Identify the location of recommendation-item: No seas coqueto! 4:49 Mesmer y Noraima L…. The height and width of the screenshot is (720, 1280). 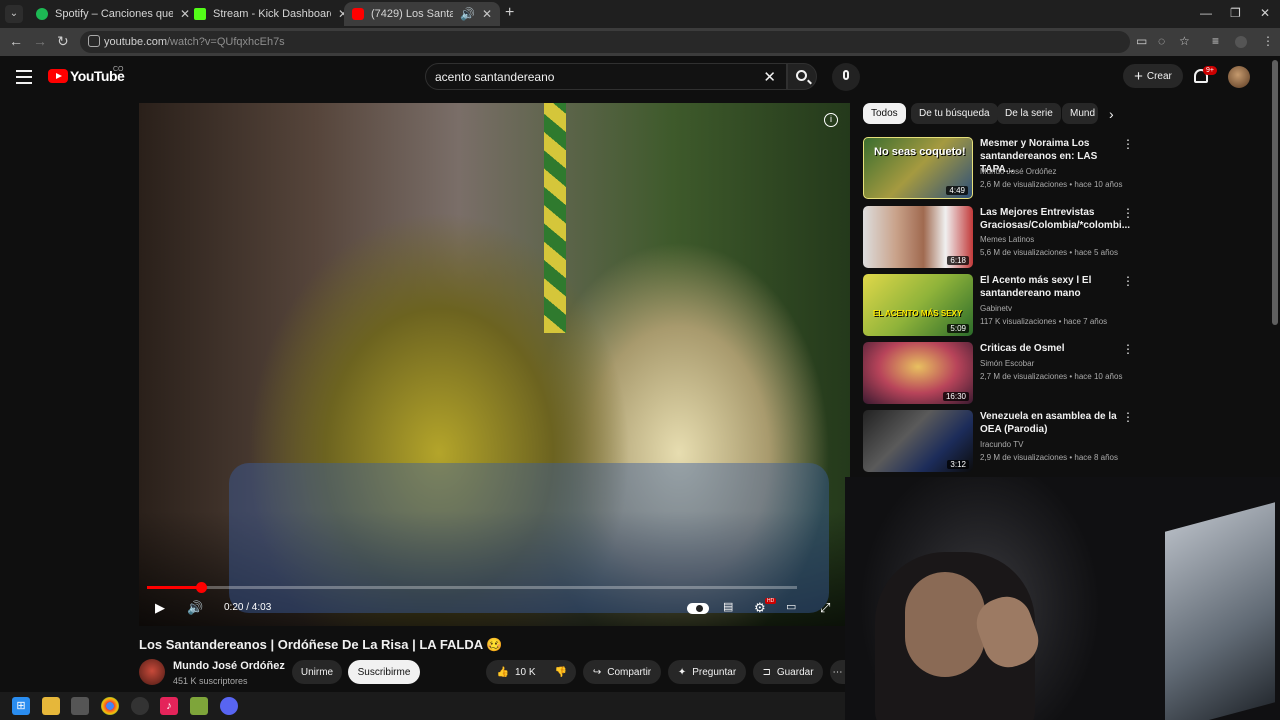
(998, 168).